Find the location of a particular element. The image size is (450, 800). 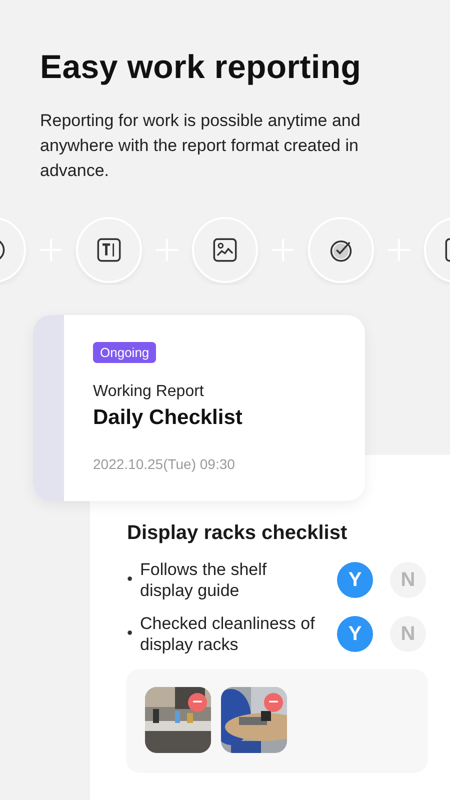

checklist-item: Follows the shelf display guide is located at coordinates (204, 580).